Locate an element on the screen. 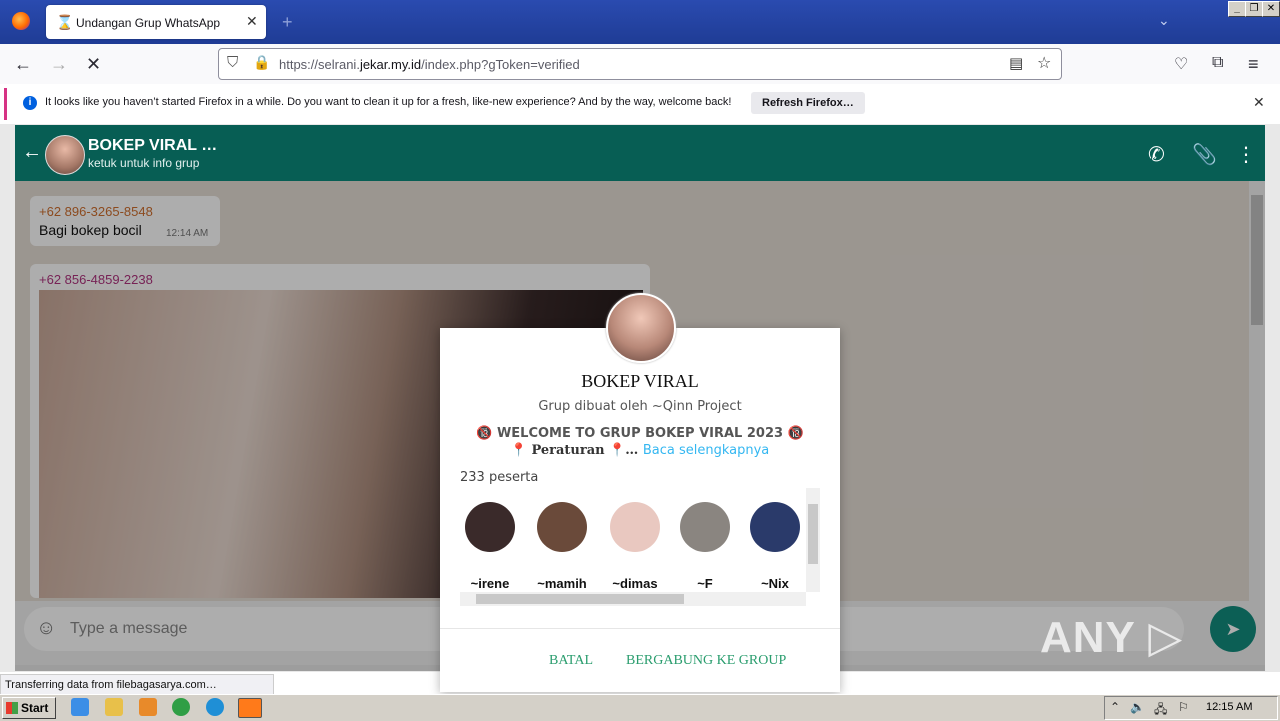  stop-loading-icon: ✕ is located at coordinates (93, 64).